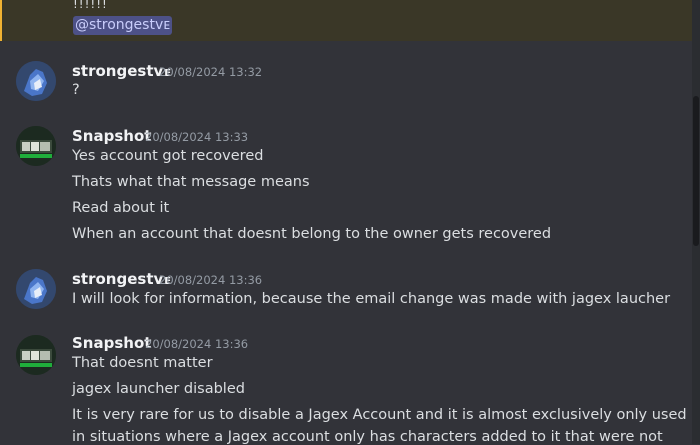 This screenshot has height=445, width=700. Describe the element at coordinates (168, 156) in the screenshot. I see `message-line: Yes account got recovered` at that location.